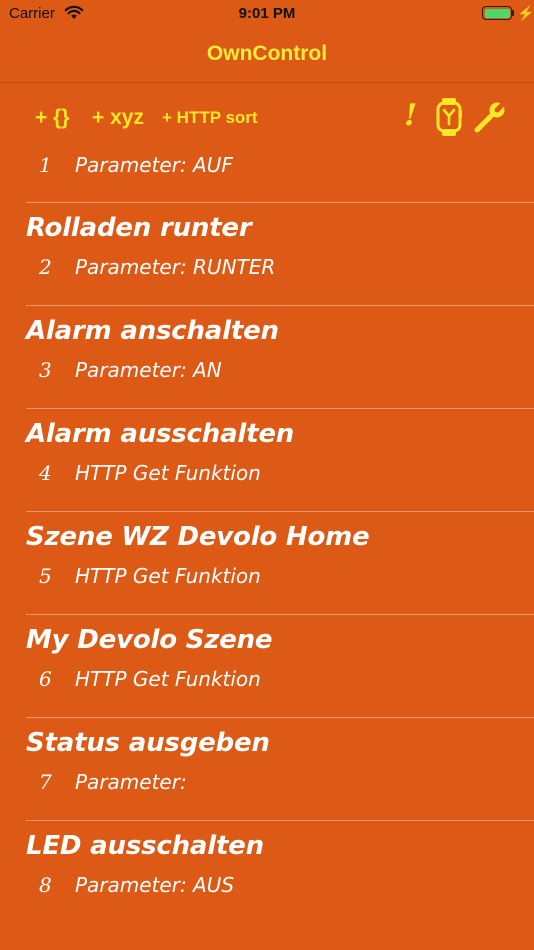 This screenshot has width=534, height=950. Describe the element at coordinates (267, 563) in the screenshot. I see `list-item: Szene WZ Devolo Home 5 HTTP Get Funktion` at that location.